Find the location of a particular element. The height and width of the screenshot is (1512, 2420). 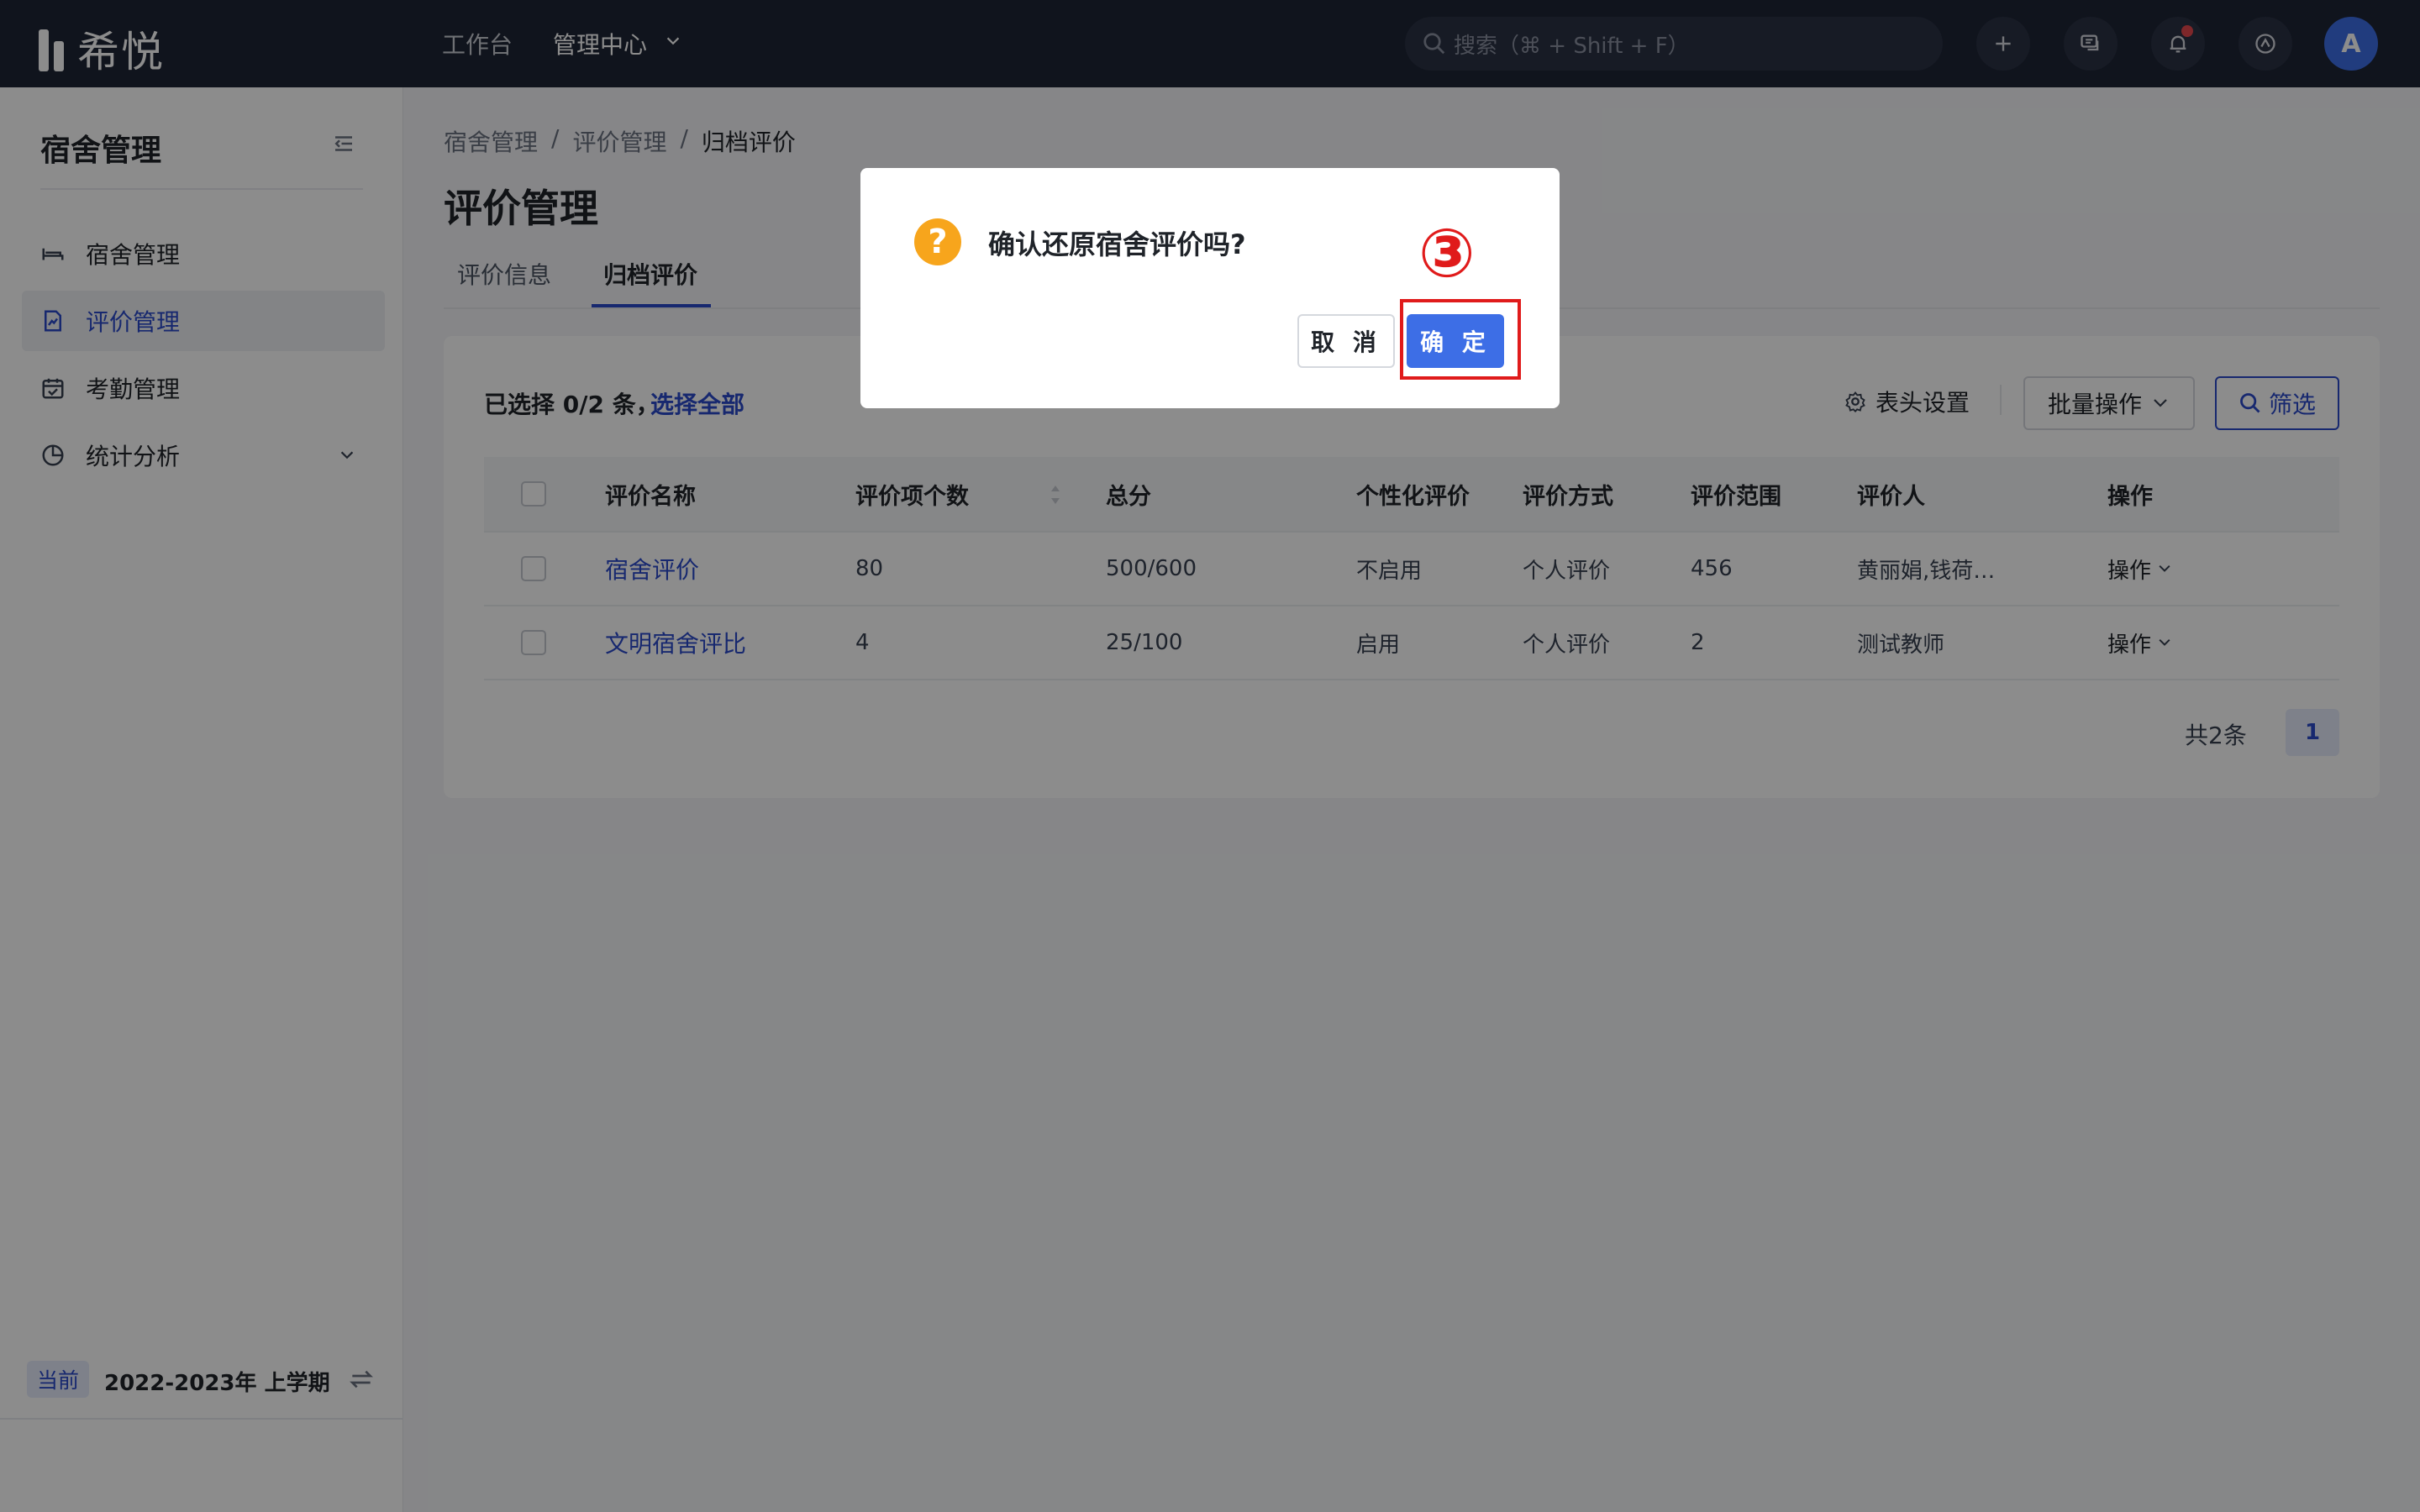

question-icon: ? is located at coordinates (937, 241).